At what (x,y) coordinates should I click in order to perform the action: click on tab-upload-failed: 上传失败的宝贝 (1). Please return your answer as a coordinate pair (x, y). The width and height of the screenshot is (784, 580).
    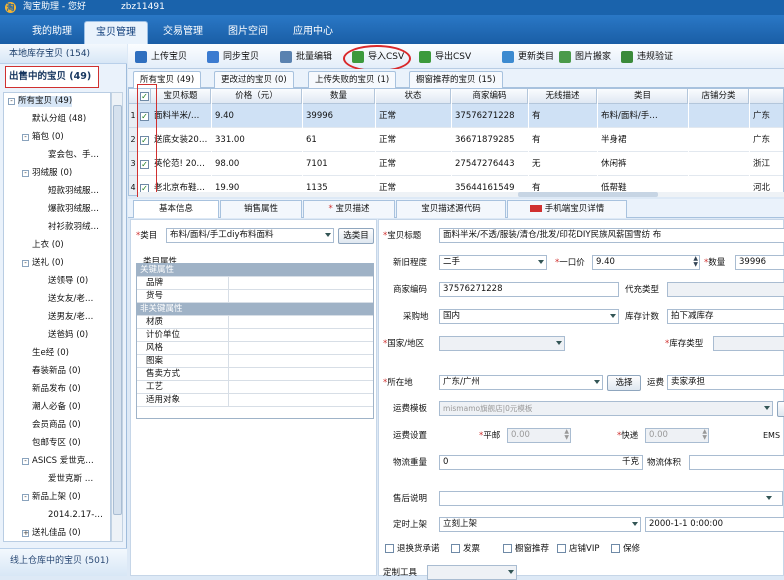
    Looking at the image, I should click on (352, 79).